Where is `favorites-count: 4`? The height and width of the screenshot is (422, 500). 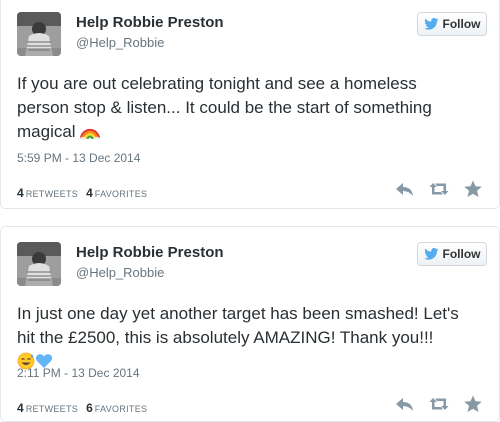
favorites-count: 4 is located at coordinates (89, 193).